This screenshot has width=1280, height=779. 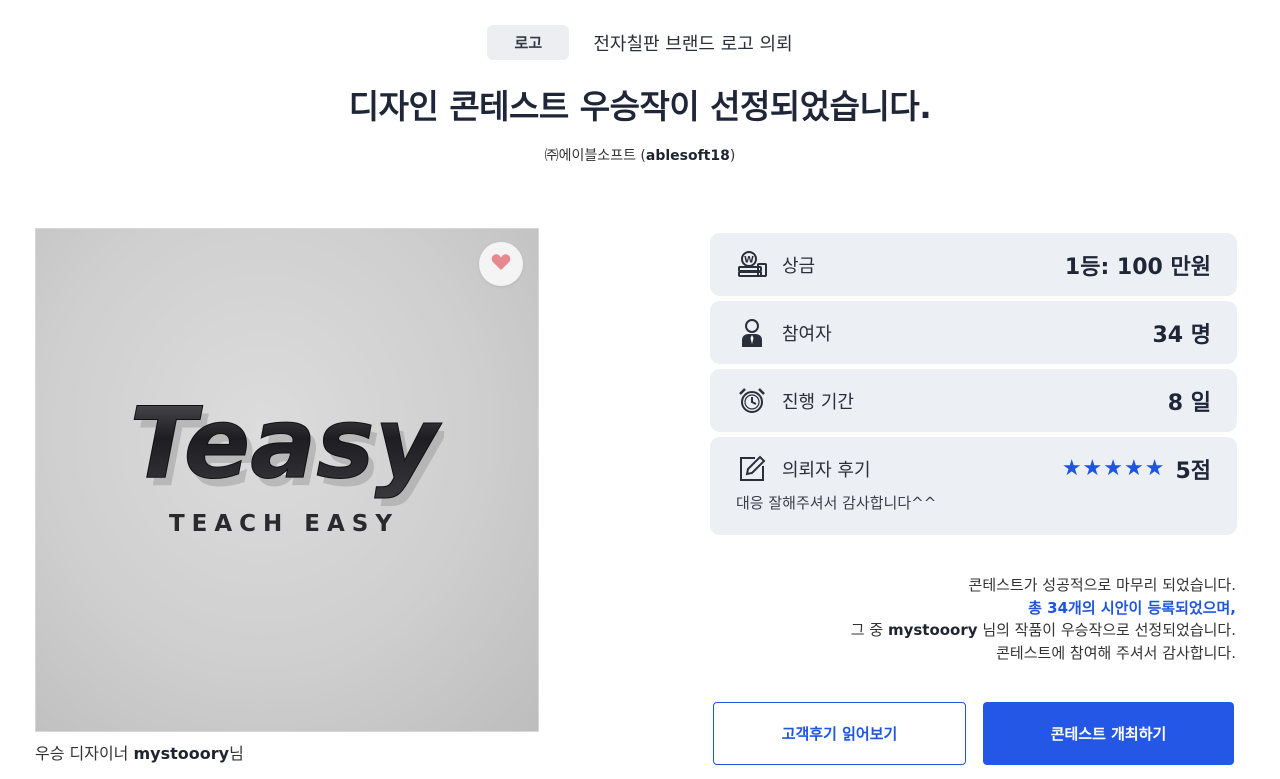 What do you see at coordinates (640, 106) in the screenshot?
I see `page-title: 디자인 콘테스트 우승작이 선정되었습니다.` at bounding box center [640, 106].